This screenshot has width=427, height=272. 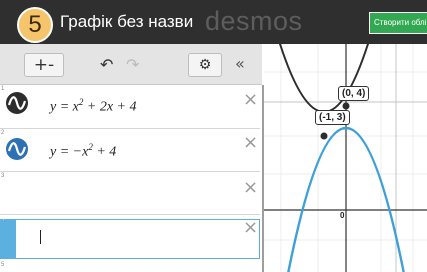 I want to click on create-account-button: Створити облік, so click(x=398, y=23).